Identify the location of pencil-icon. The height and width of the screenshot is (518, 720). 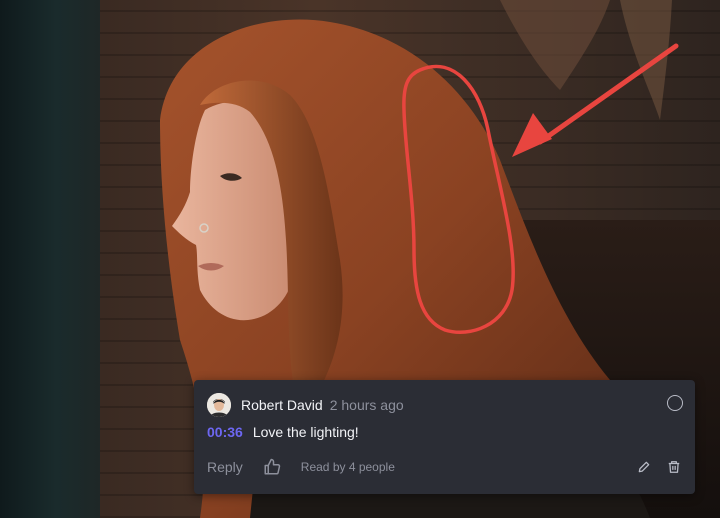
(644, 467).